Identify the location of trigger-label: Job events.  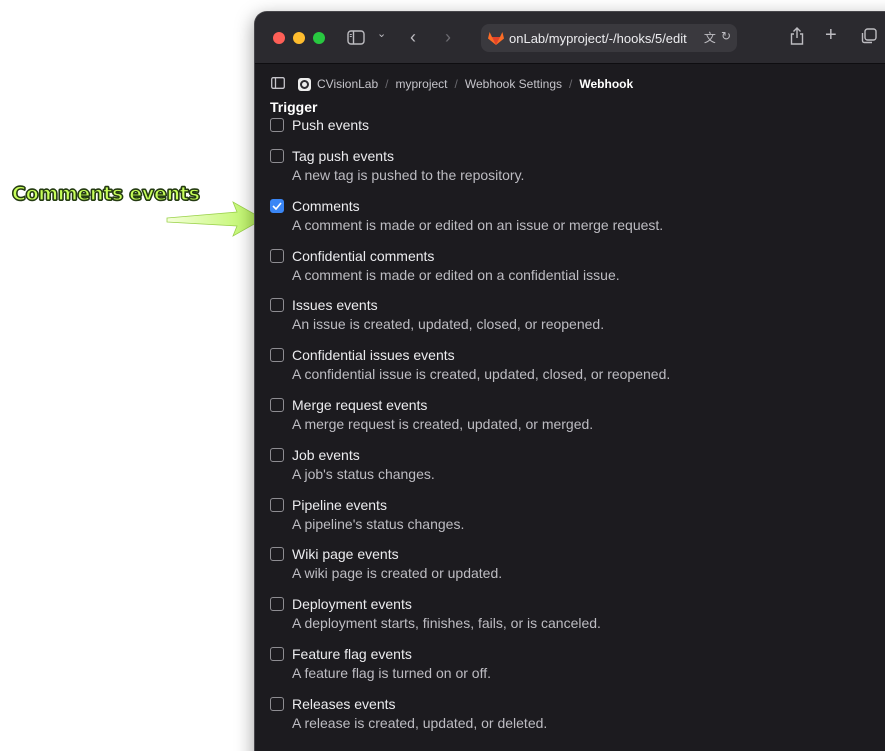
(326, 454).